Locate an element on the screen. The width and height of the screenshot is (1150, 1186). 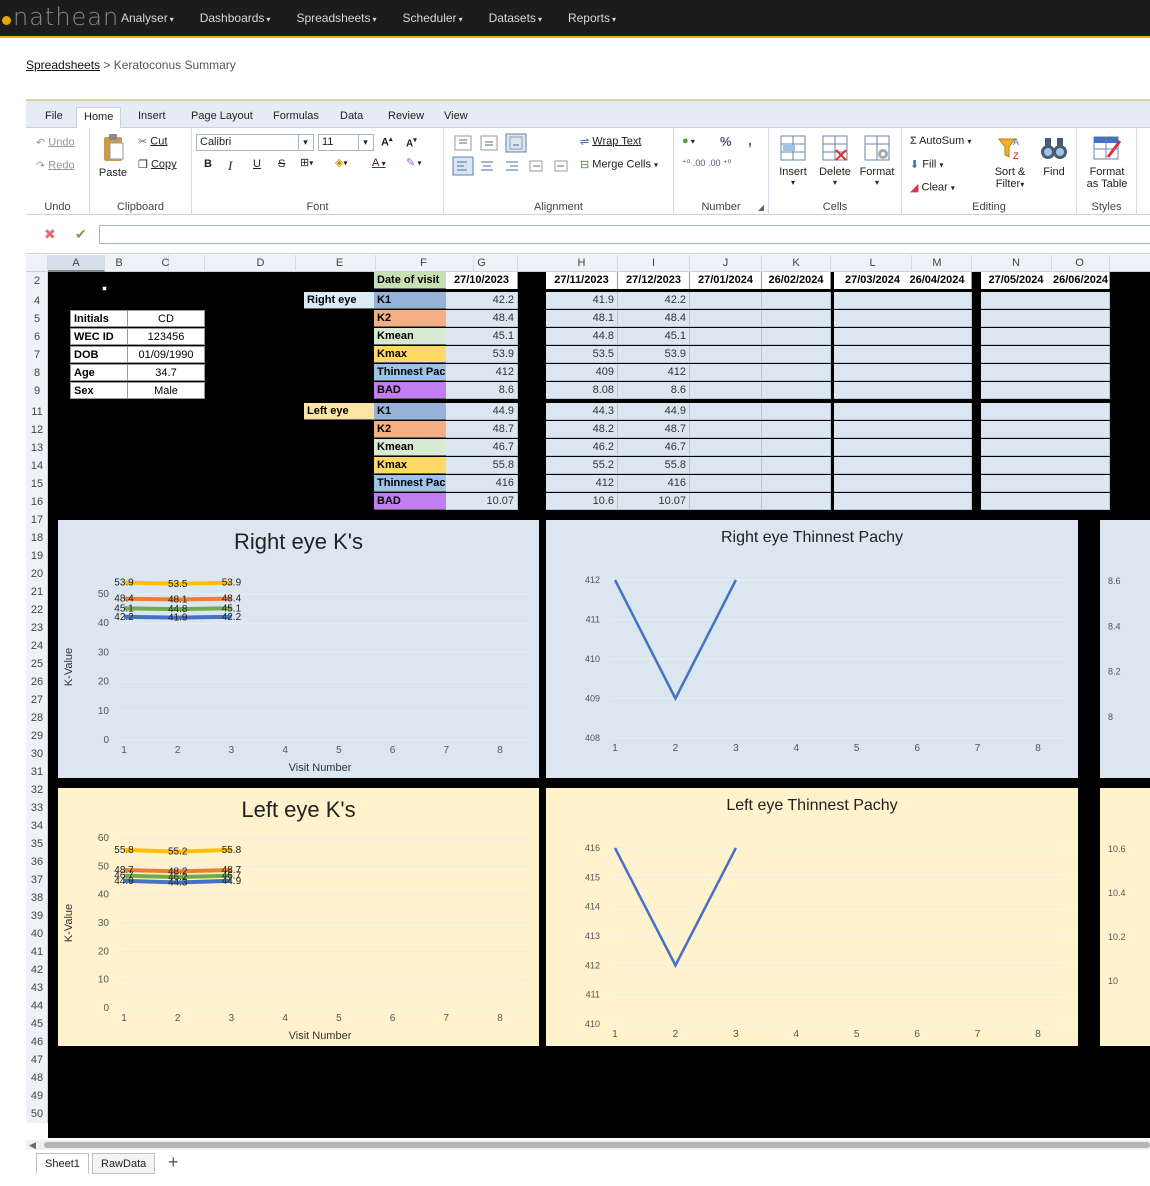
row-header-25: 25 is located at coordinates (37, 664).